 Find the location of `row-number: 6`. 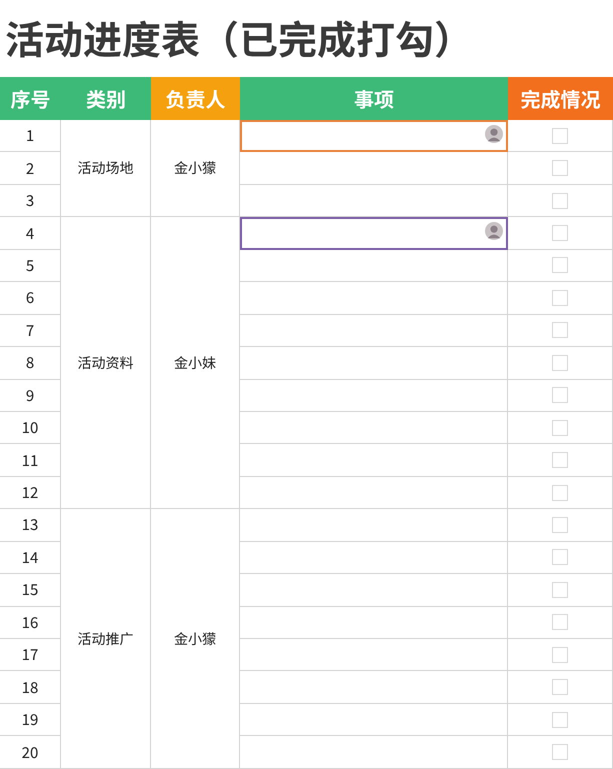

row-number: 6 is located at coordinates (30, 298).